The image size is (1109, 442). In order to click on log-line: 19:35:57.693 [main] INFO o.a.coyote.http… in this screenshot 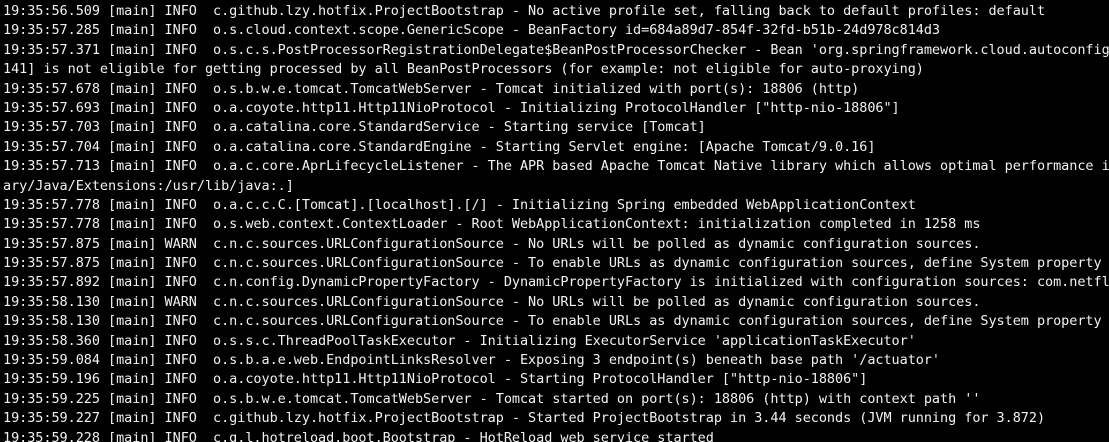, I will do `click(451, 107)`.